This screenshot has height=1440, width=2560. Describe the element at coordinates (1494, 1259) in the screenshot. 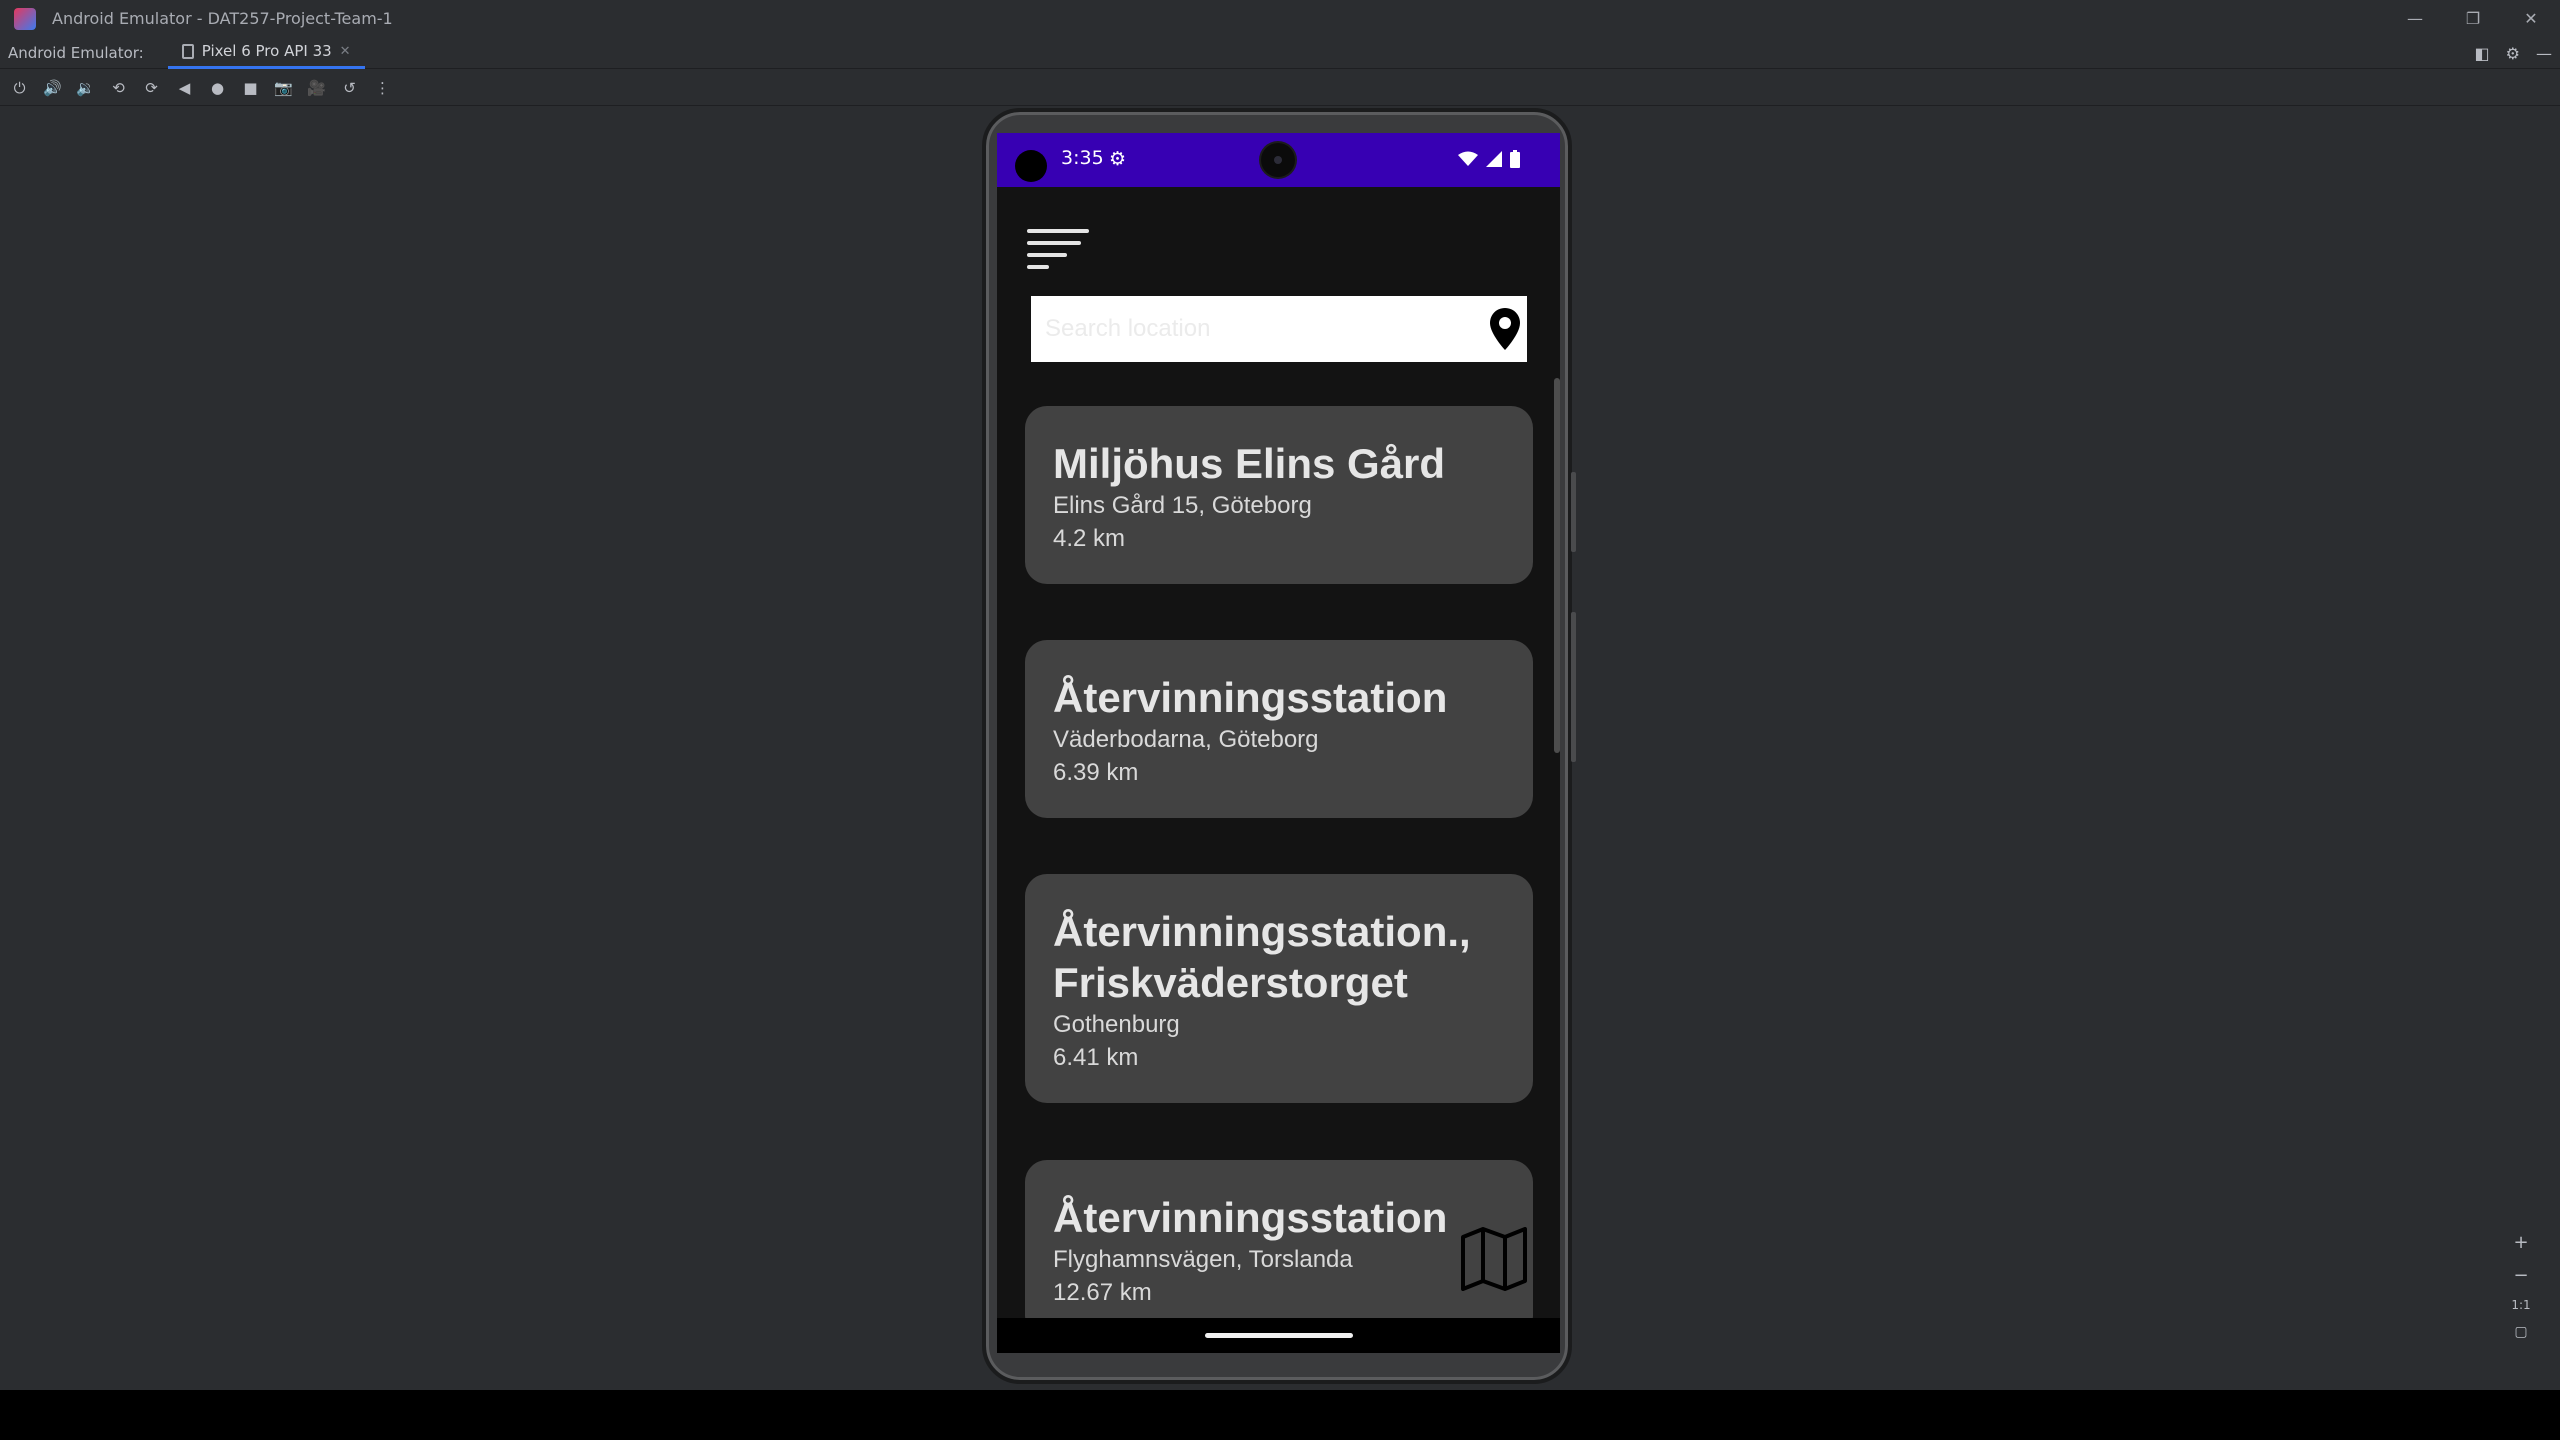

I see `map-icon` at that location.